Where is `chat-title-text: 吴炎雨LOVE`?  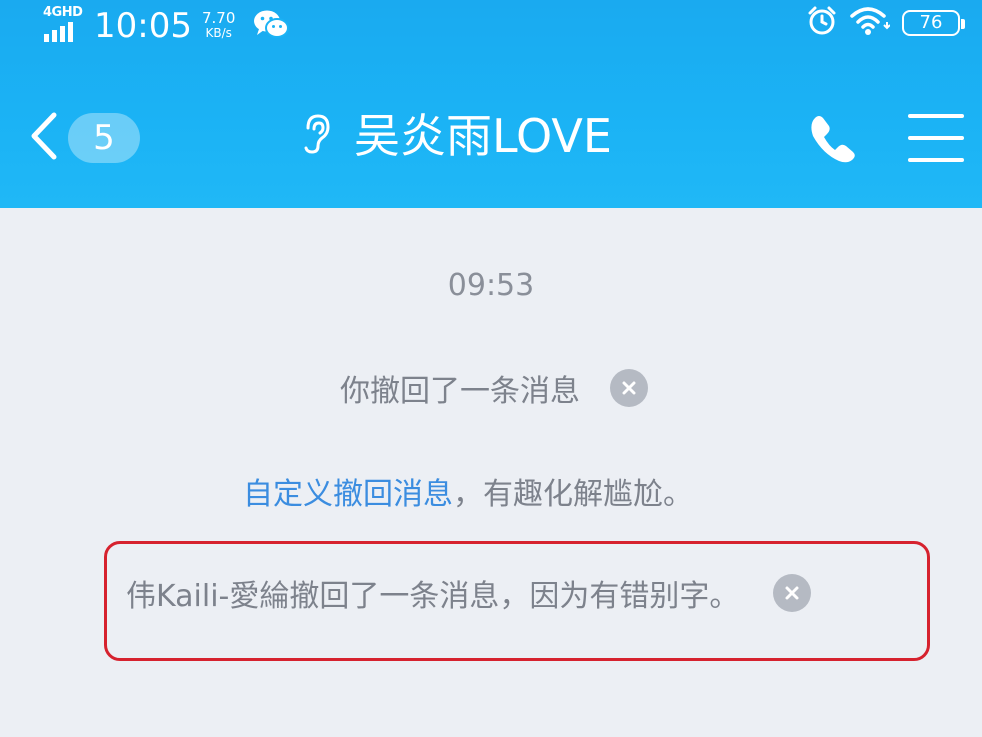
chat-title-text: 吴炎雨LOVE is located at coordinates (483, 136).